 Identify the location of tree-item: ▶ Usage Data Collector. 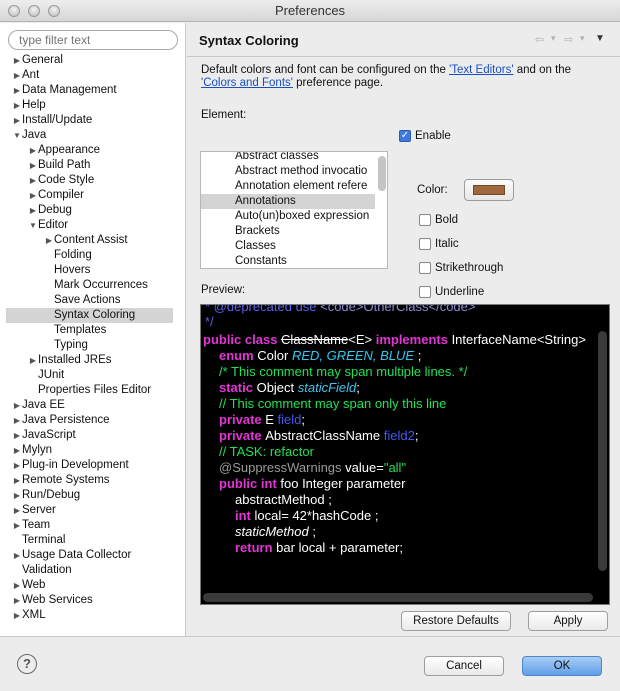
(71, 555).